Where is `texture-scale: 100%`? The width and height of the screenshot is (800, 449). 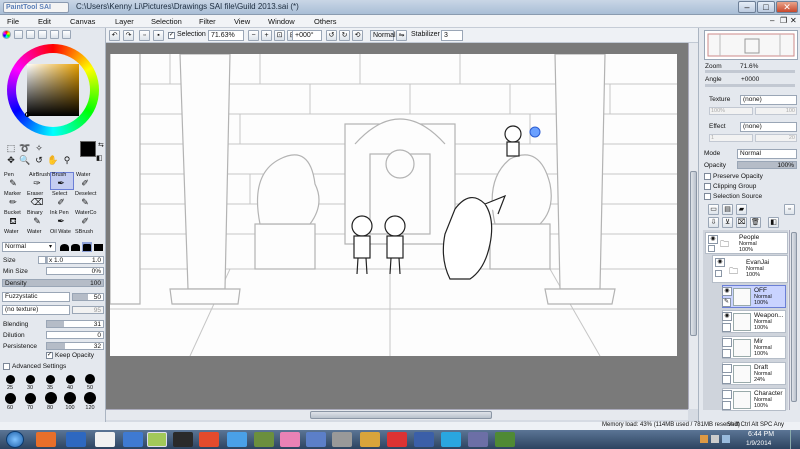
texture-scale: 100% is located at coordinates (731, 111).